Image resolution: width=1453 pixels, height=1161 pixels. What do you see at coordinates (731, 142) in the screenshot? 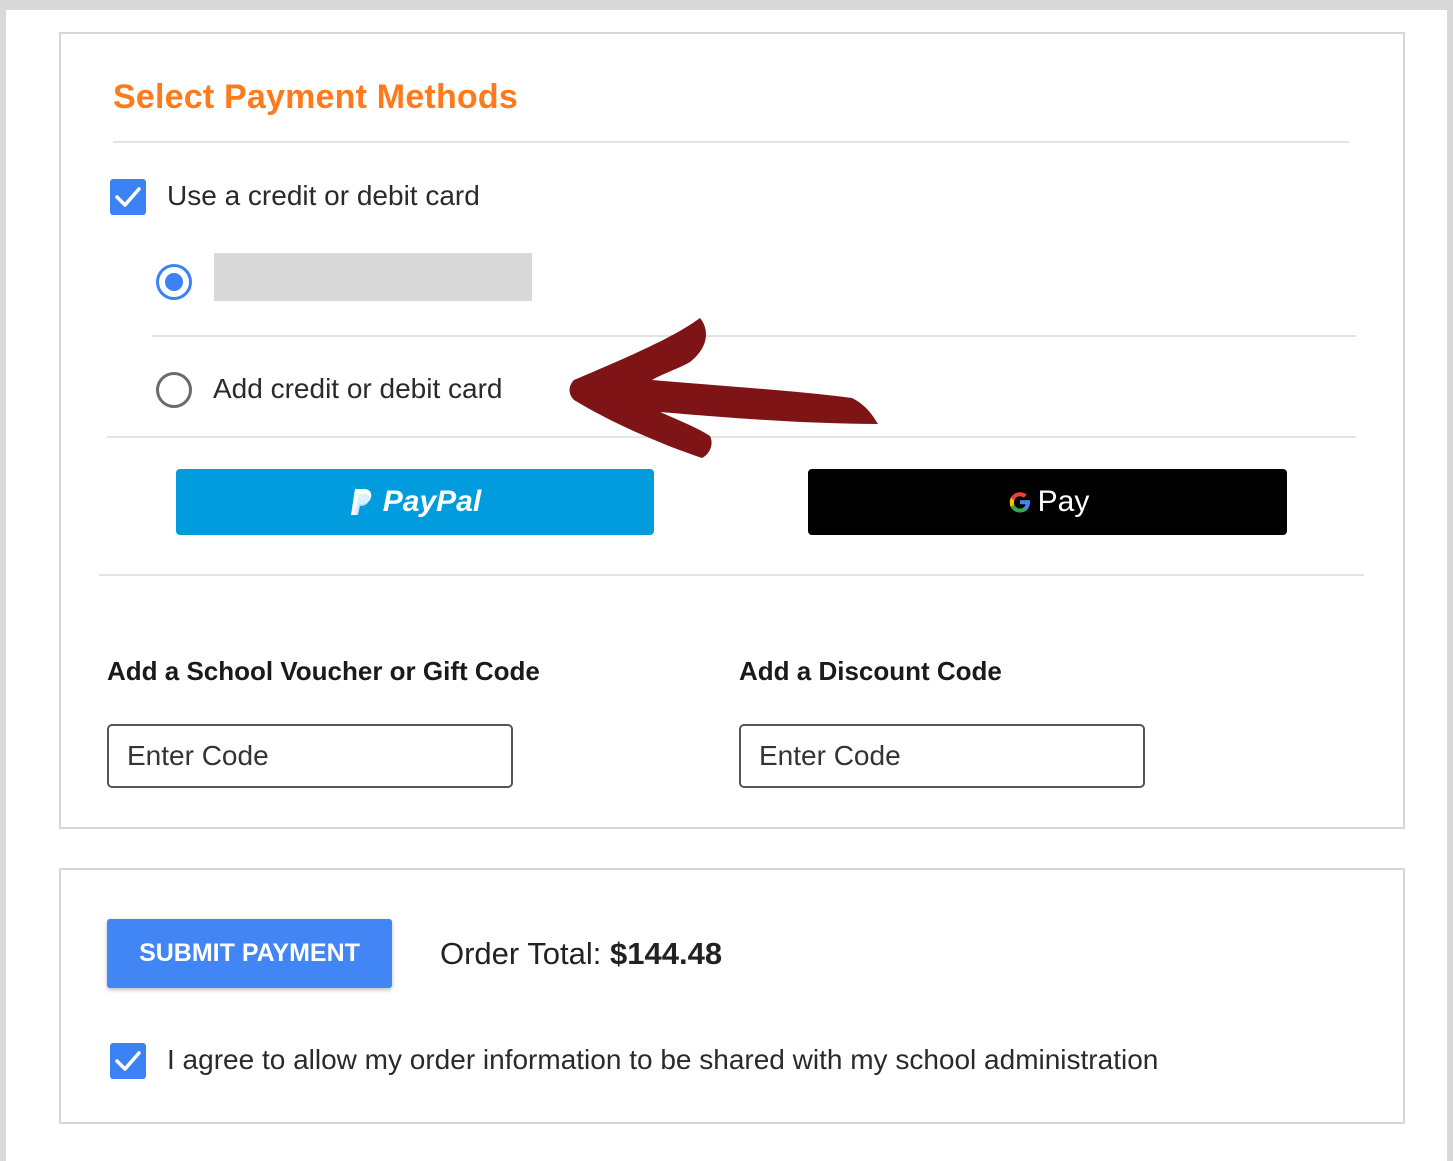
I see `title-divider` at bounding box center [731, 142].